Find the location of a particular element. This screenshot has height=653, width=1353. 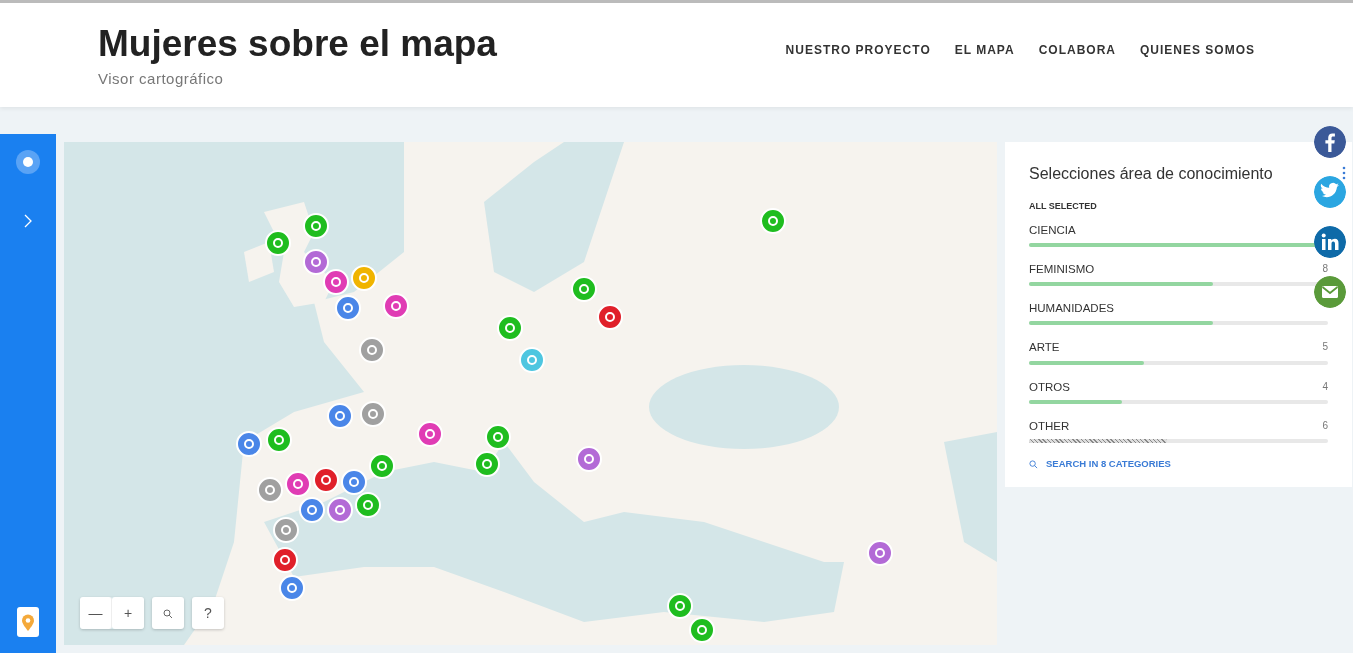

category-name: CIENCIA is located at coordinates (1052, 230).